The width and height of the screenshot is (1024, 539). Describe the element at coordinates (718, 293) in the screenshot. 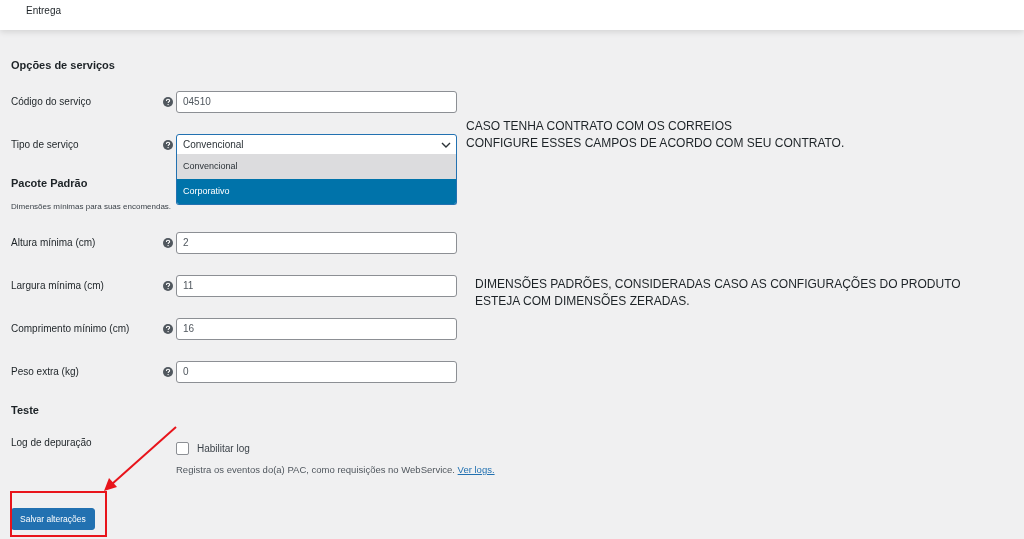

I see `annotation-note: DIMENSÕES PADRÕES, CONSIDERADAS CASO AS CONFIGURAÇÕES DO PRODUTO ESTEJA COM DIMENSÕES ZERADAS.` at that location.